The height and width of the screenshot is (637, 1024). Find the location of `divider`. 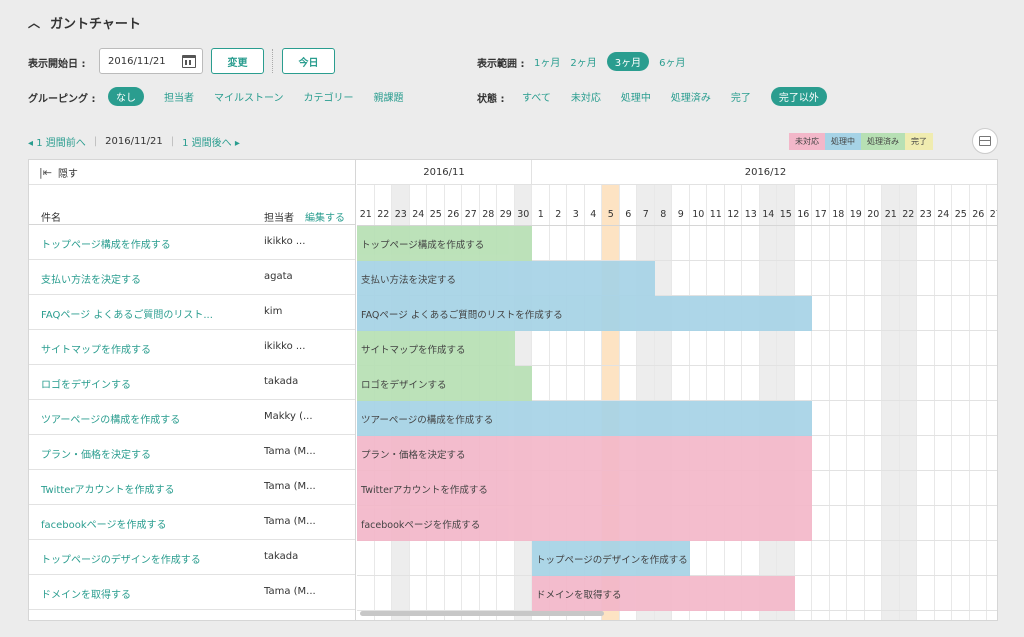

divider is located at coordinates (272, 61).